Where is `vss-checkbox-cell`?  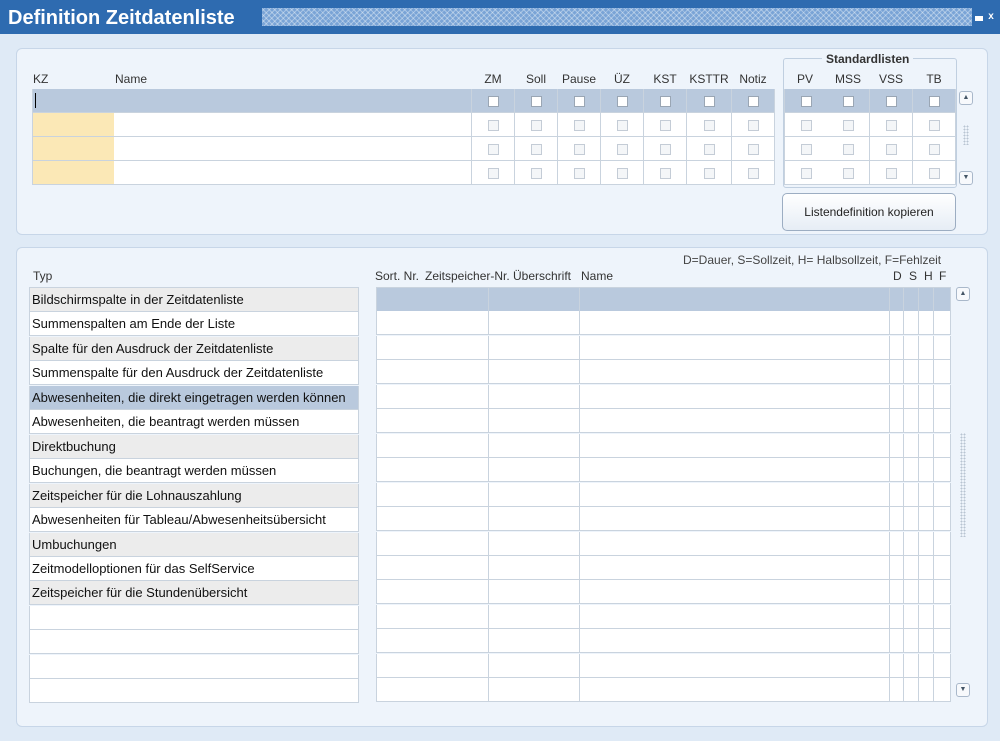 vss-checkbox-cell is located at coordinates (891, 125).